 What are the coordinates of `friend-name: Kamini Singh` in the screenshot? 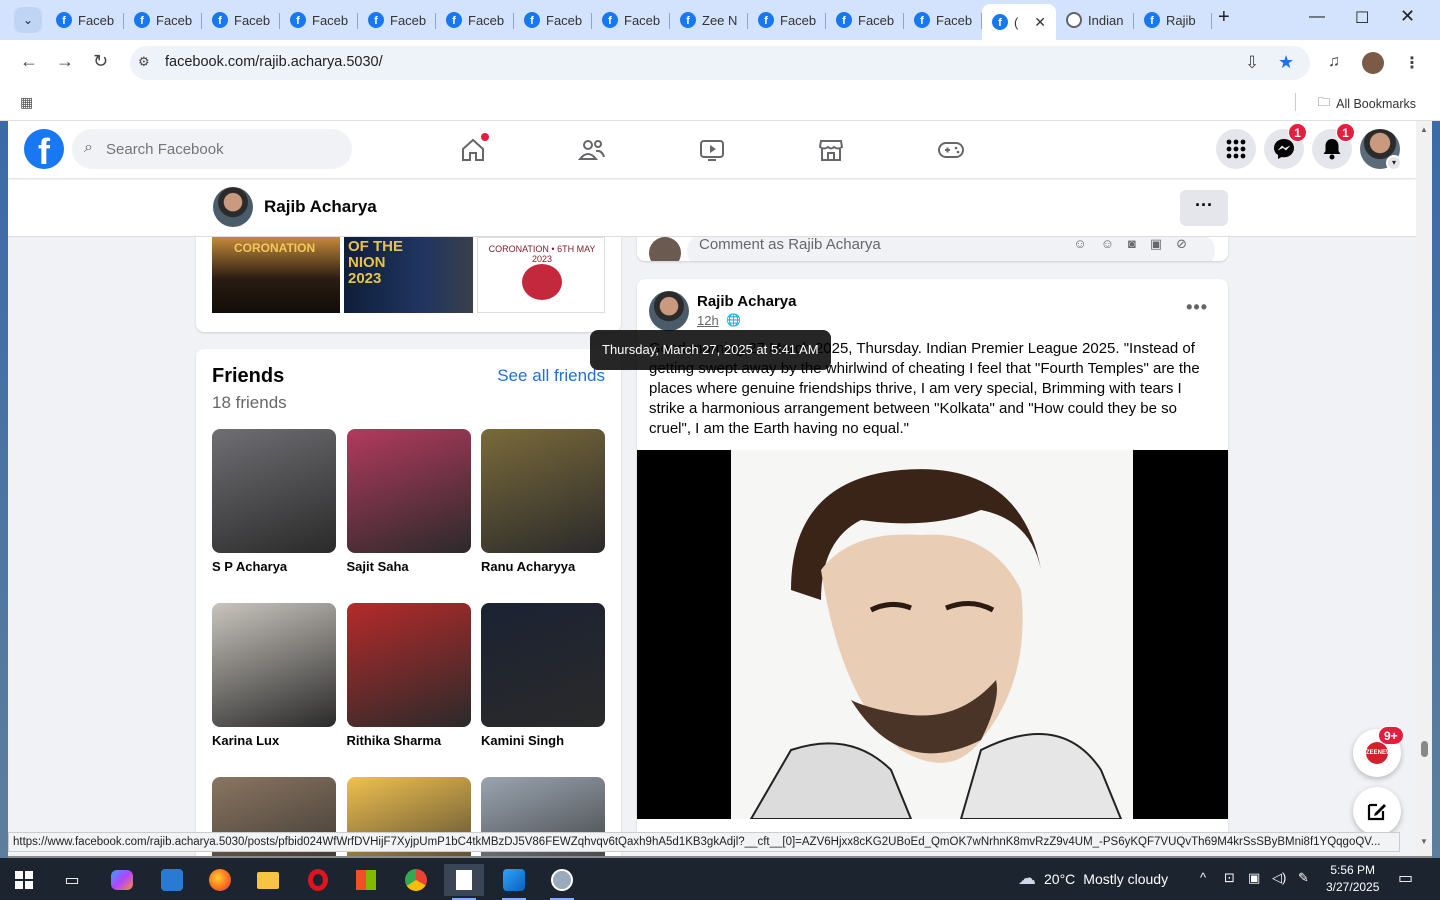 It's located at (543, 740).